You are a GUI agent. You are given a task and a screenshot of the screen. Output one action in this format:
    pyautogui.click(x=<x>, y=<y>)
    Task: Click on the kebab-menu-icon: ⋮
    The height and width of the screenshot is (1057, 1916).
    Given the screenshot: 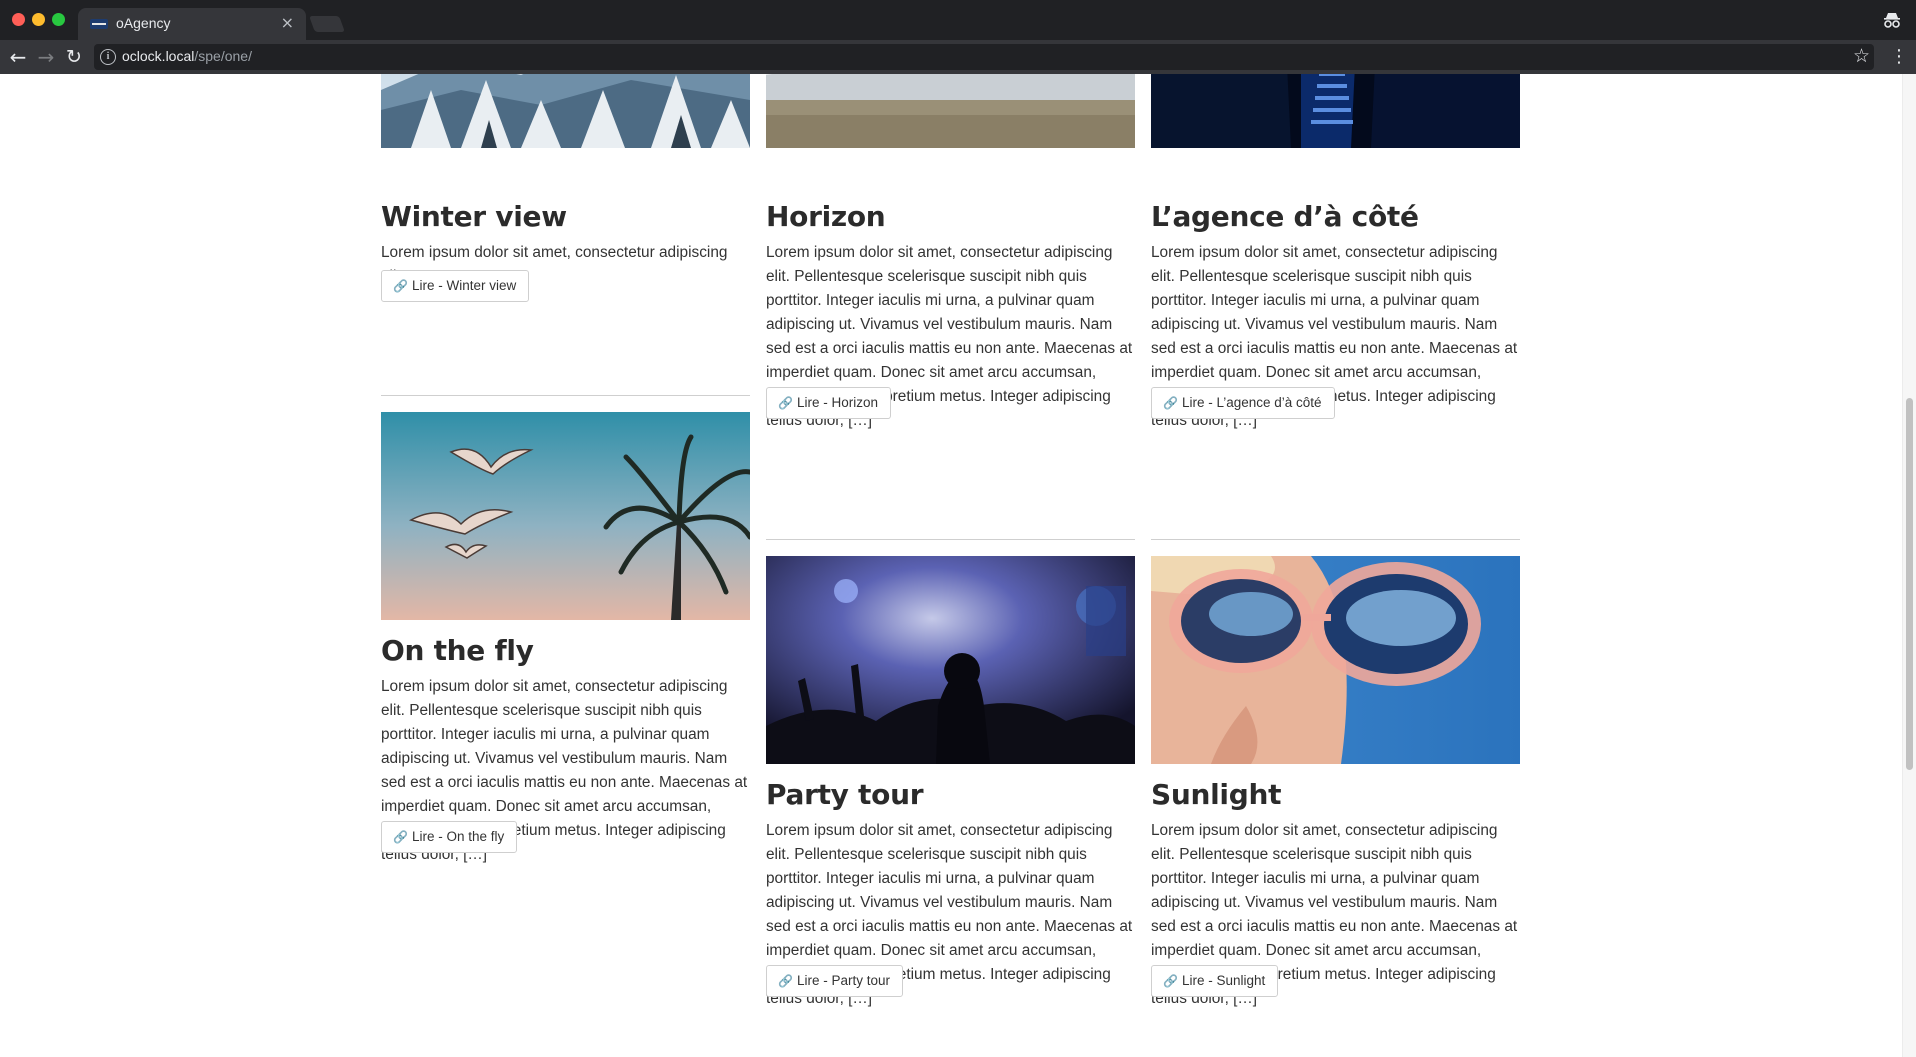 What is the action you would take?
    pyautogui.click(x=1899, y=57)
    